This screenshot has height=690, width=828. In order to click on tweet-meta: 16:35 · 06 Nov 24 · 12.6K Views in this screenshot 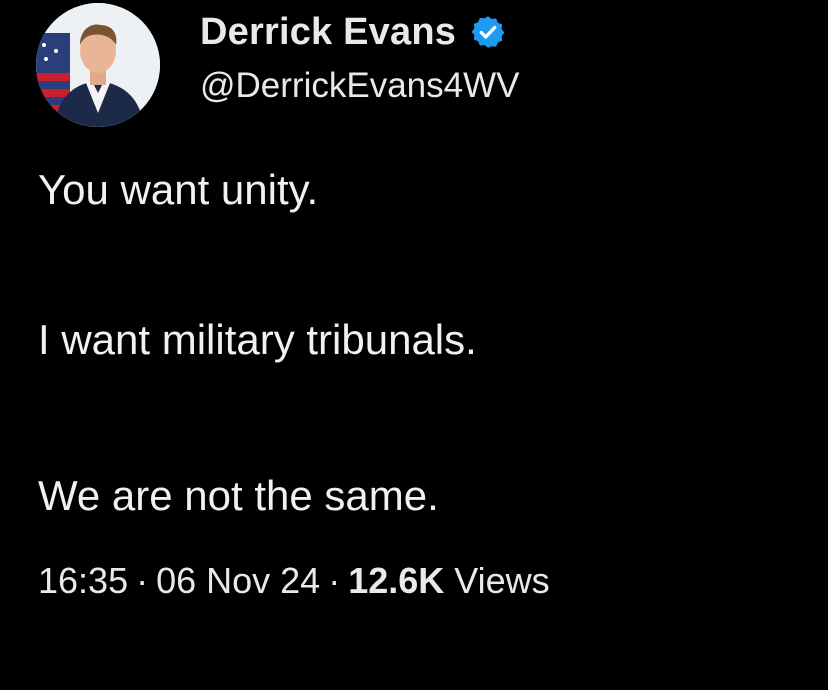, I will do `click(294, 581)`.